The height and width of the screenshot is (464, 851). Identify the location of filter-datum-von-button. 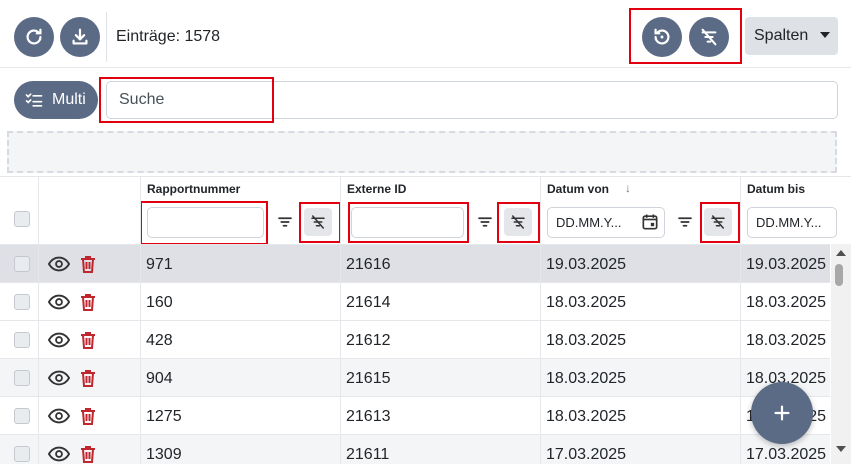
(685, 222).